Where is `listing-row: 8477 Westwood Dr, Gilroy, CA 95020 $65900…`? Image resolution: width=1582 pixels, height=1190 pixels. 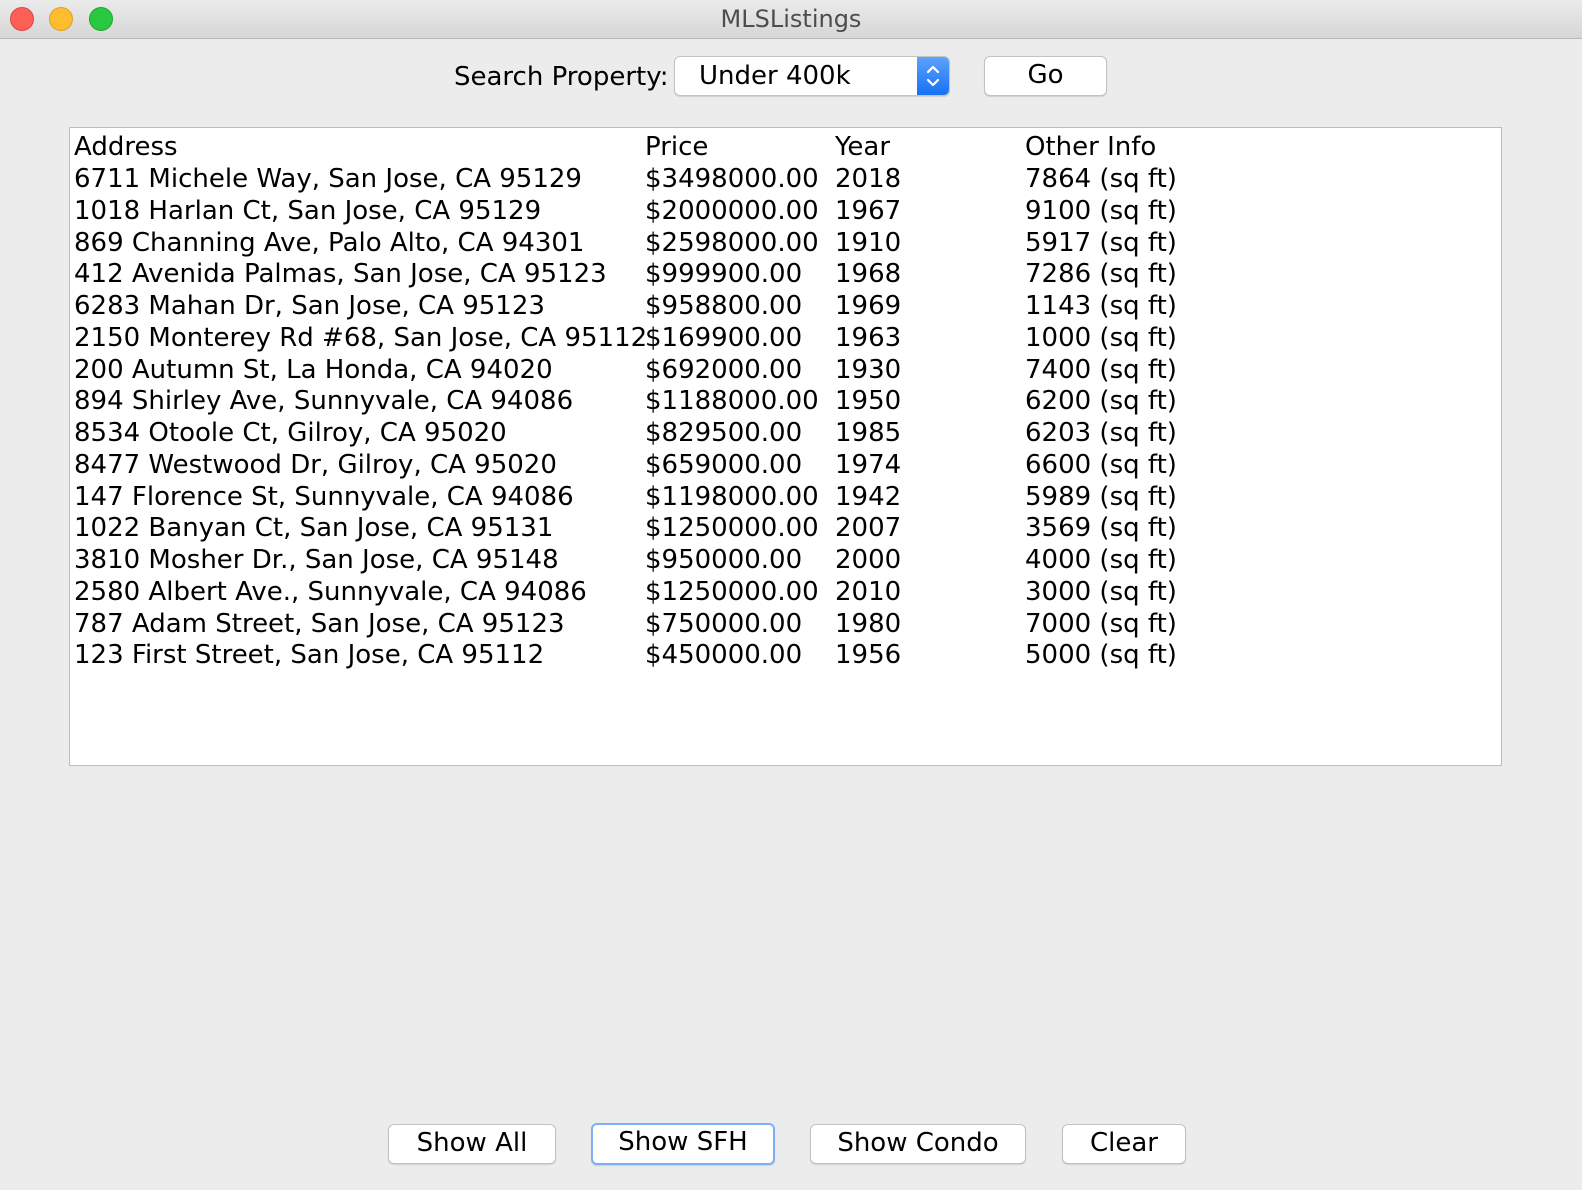
listing-row: 8477 Westwood Dr, Gilroy, CA 95020 $65900… is located at coordinates (774, 465).